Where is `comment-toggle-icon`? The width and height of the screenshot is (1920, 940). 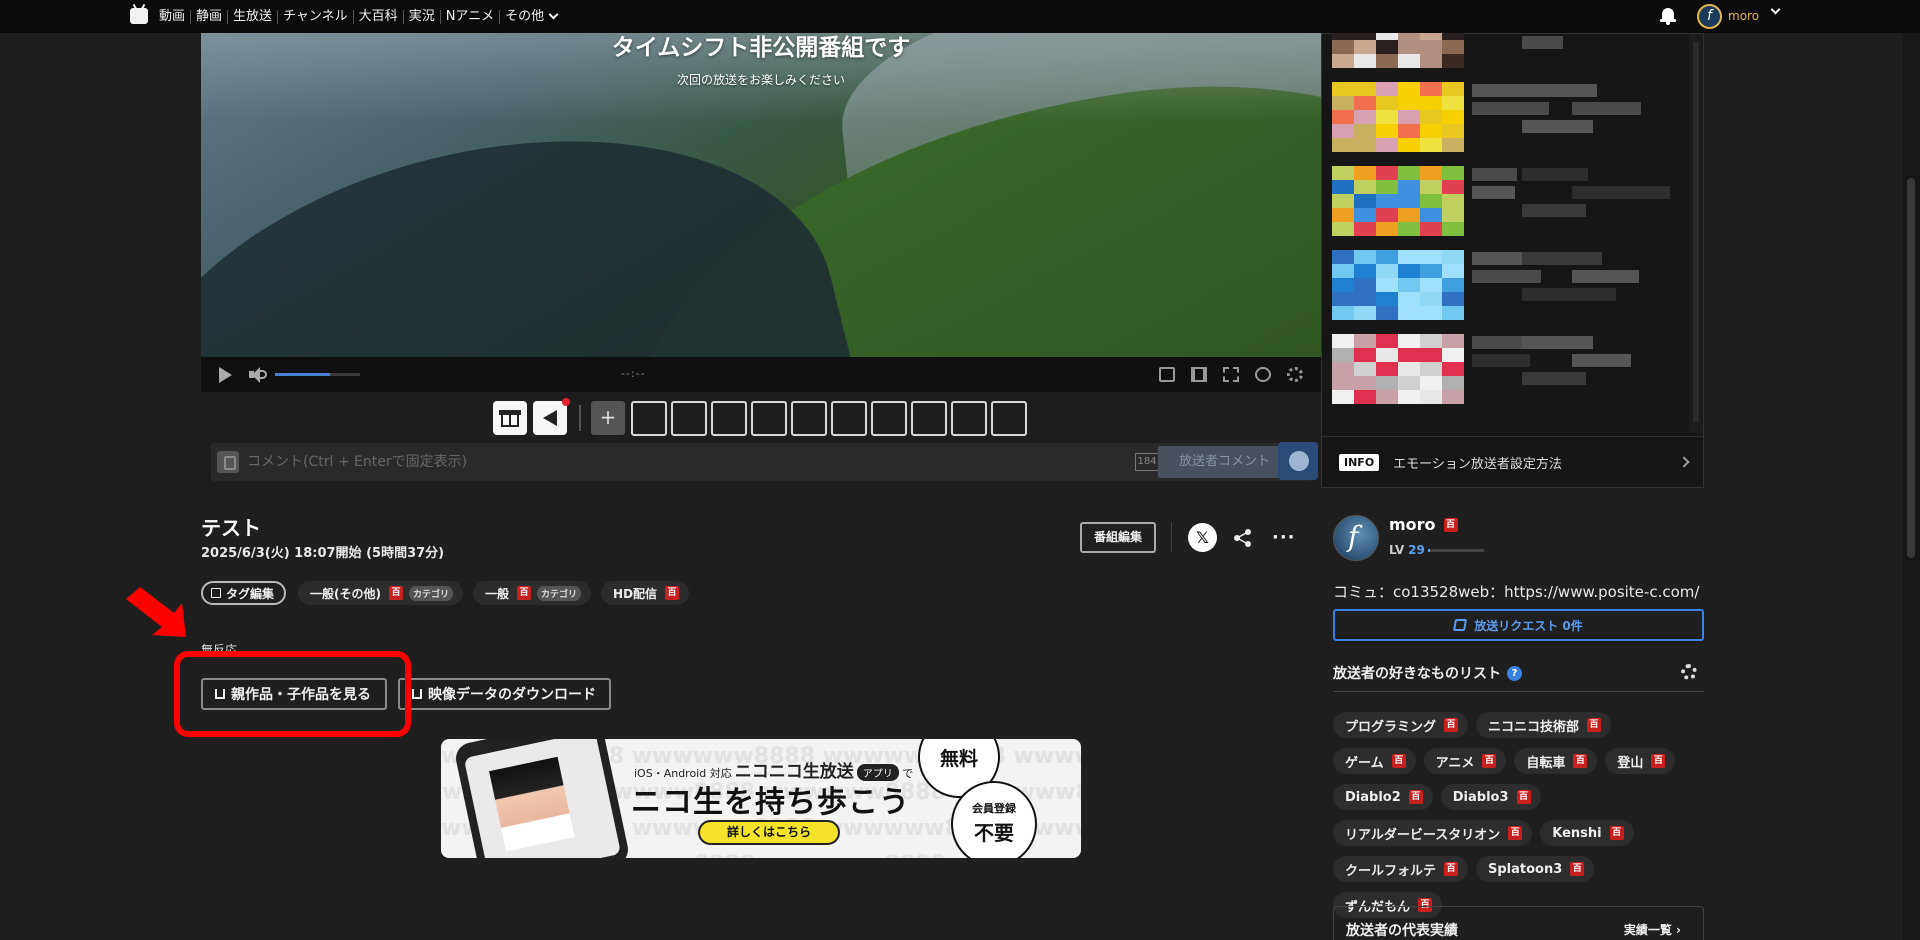 comment-toggle-icon is located at coordinates (1167, 374).